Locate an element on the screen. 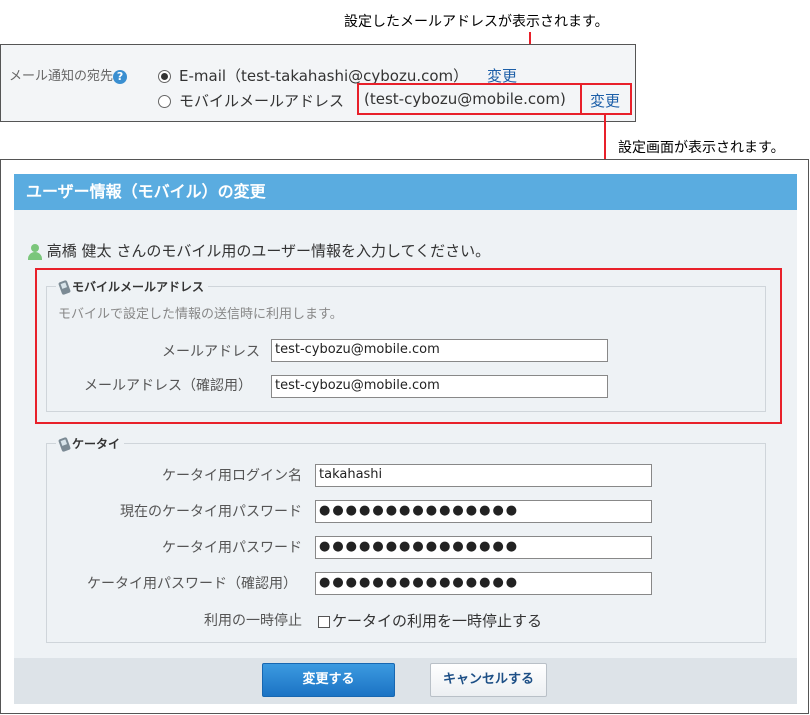  intro-message: 高橋 健太 さんのモバイル用のユーザー情報を入力してください。 is located at coordinates (259, 250).